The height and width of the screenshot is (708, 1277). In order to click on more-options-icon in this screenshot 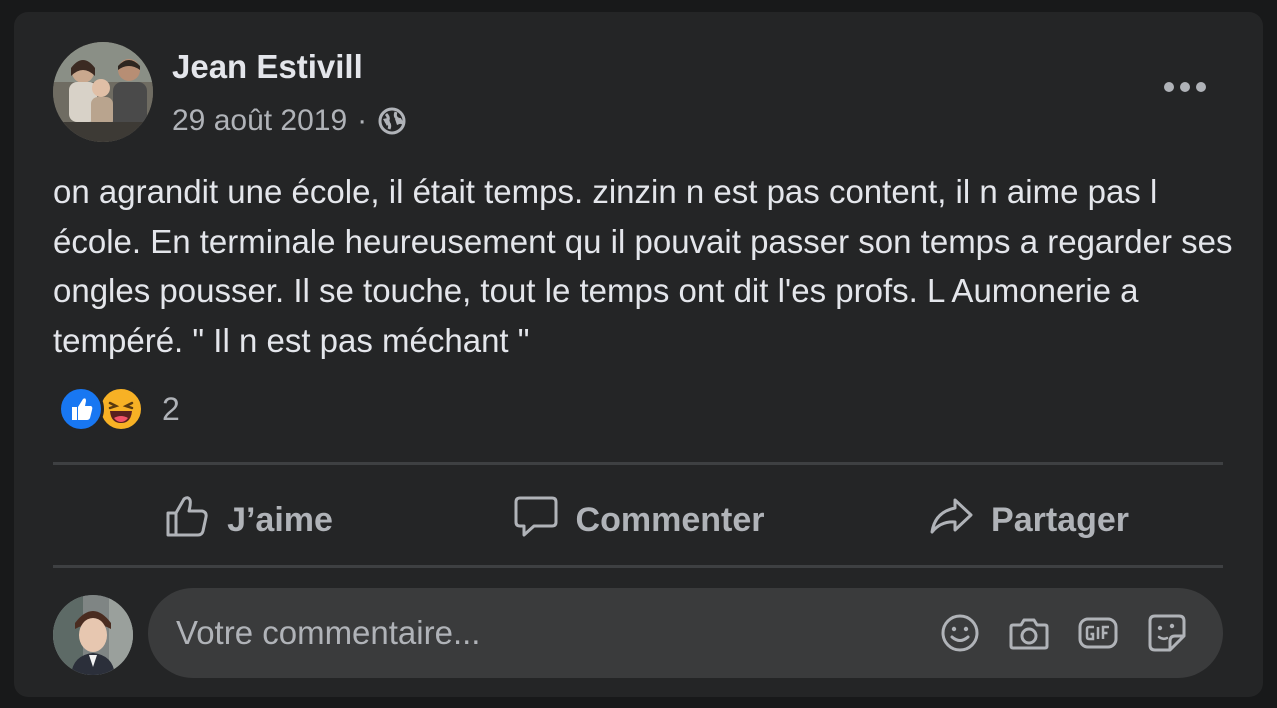, I will do `click(1185, 87)`.